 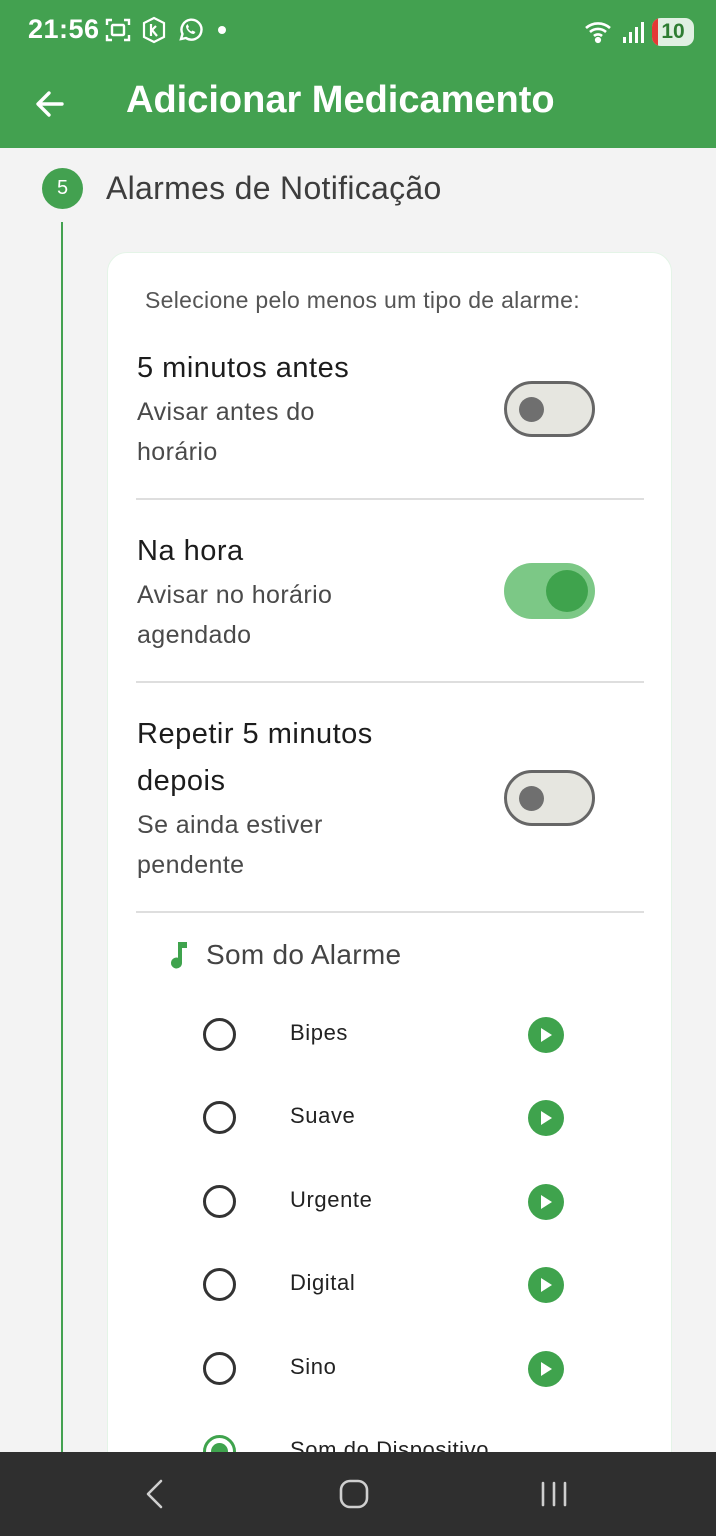 What do you see at coordinates (313, 1366) in the screenshot?
I see `sound-label: Sino` at bounding box center [313, 1366].